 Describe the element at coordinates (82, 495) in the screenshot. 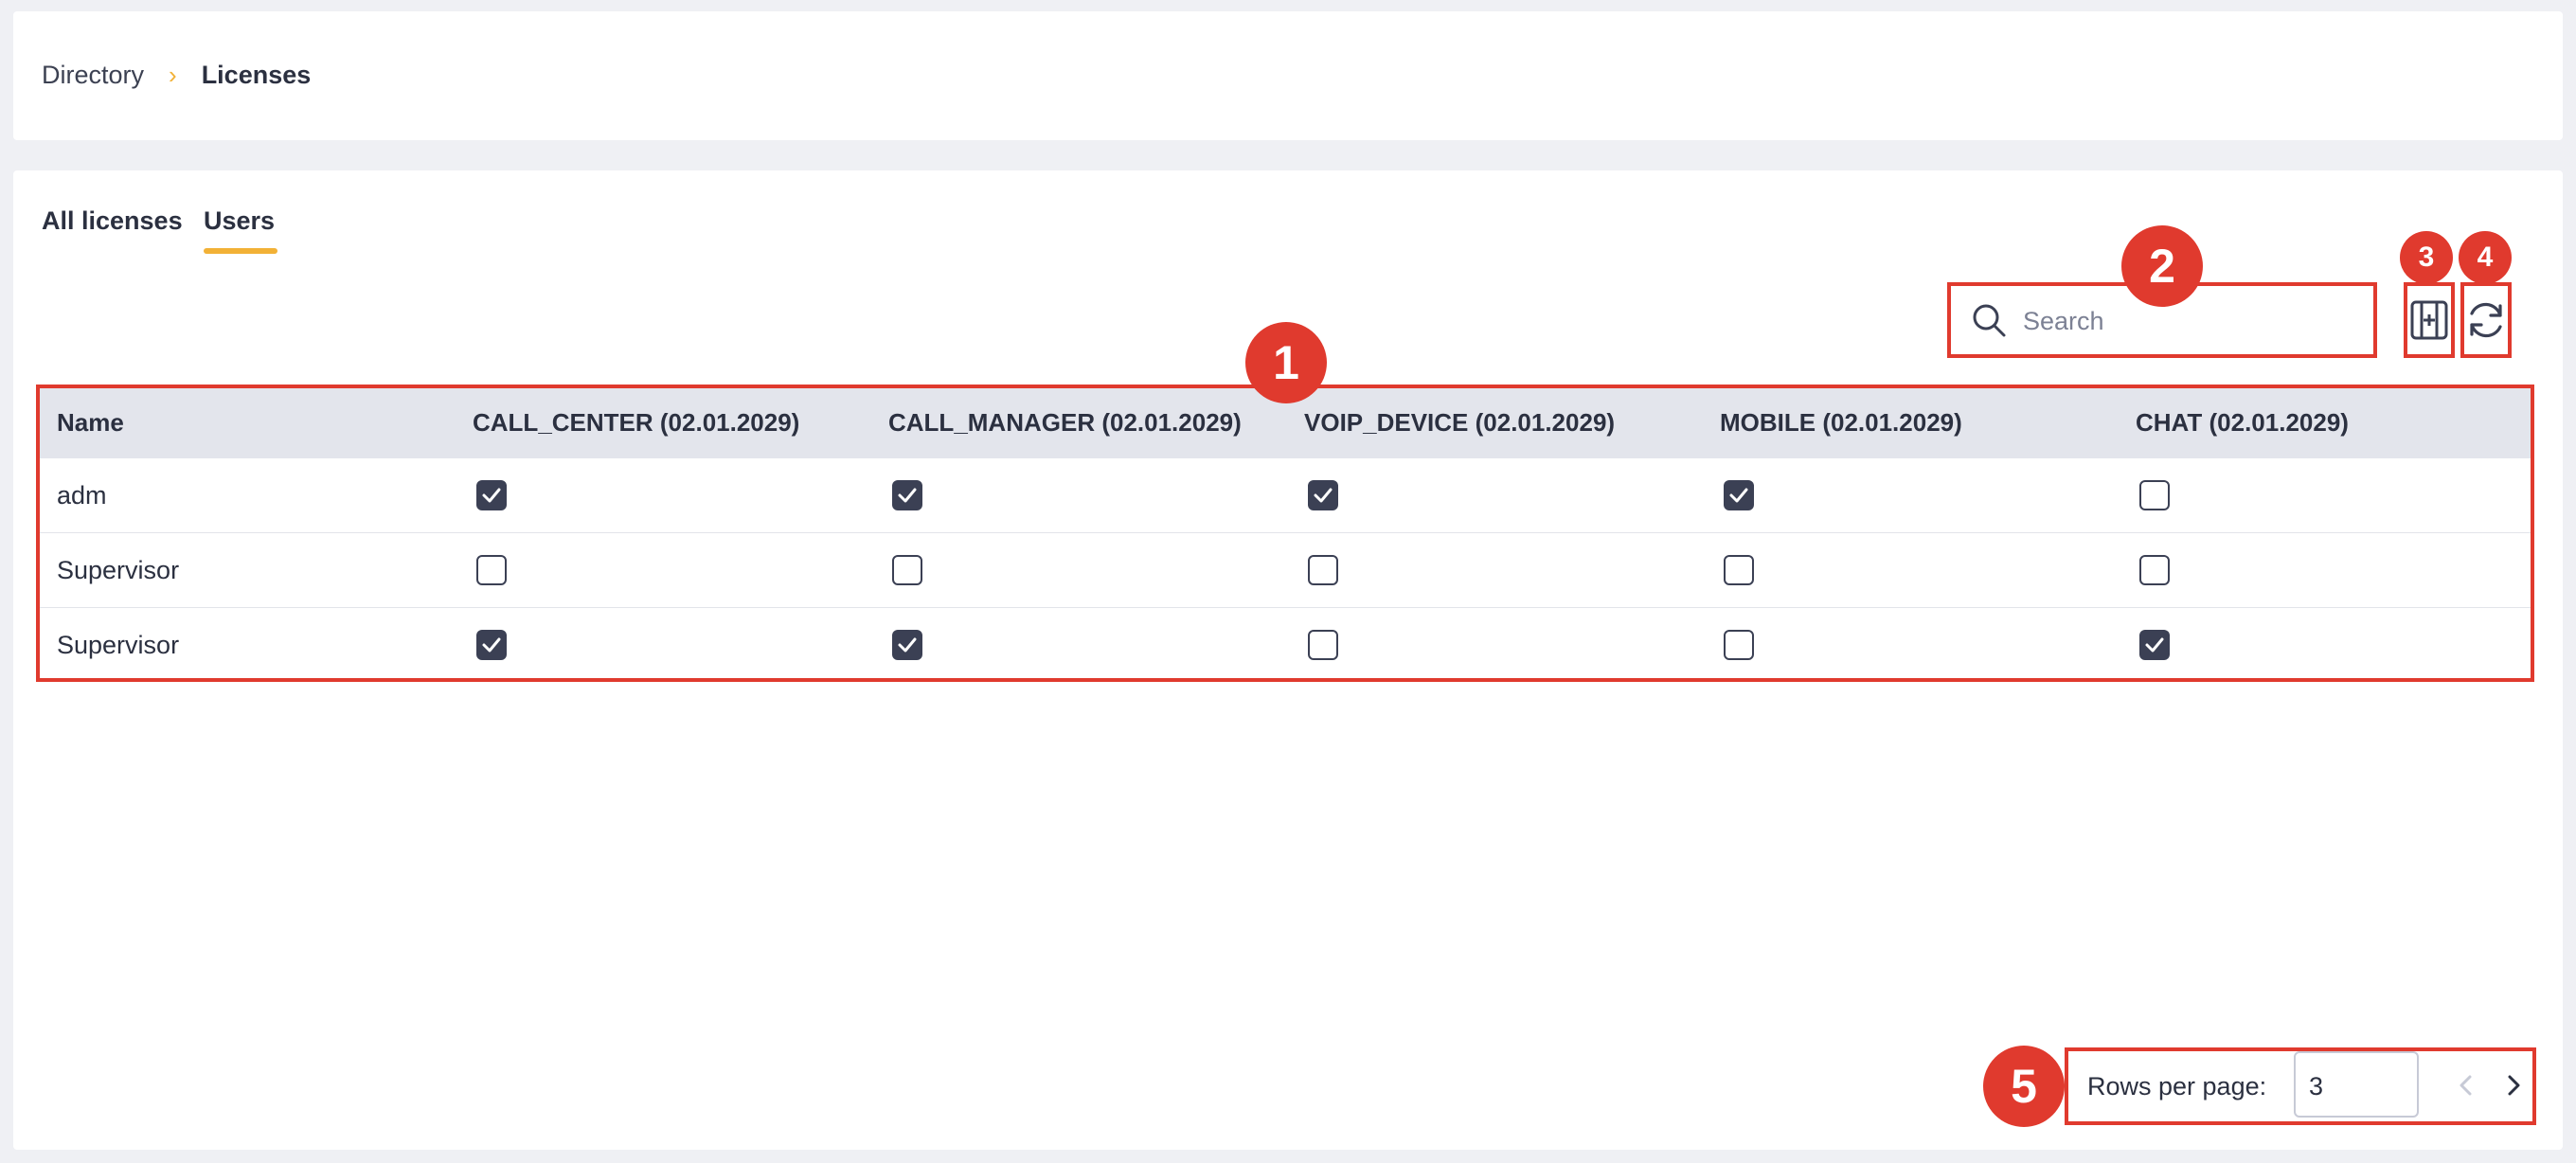

I see `user-name-cell: adm` at that location.